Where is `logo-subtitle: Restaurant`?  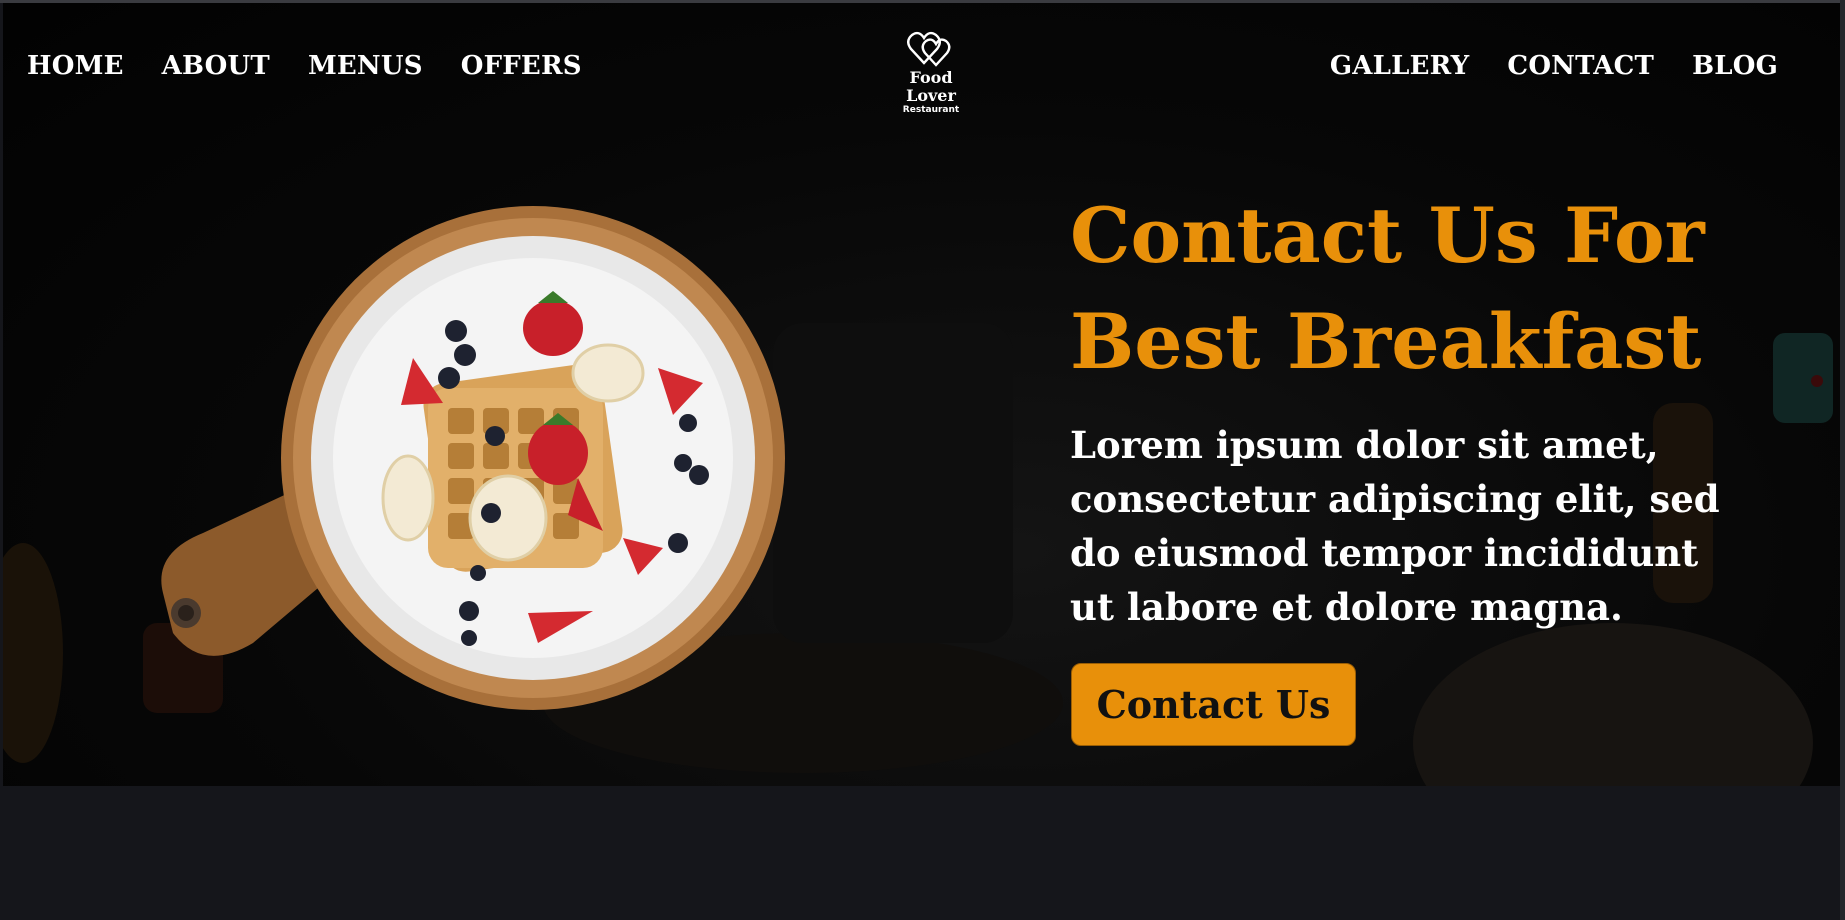 logo-subtitle: Restaurant is located at coordinates (931, 110).